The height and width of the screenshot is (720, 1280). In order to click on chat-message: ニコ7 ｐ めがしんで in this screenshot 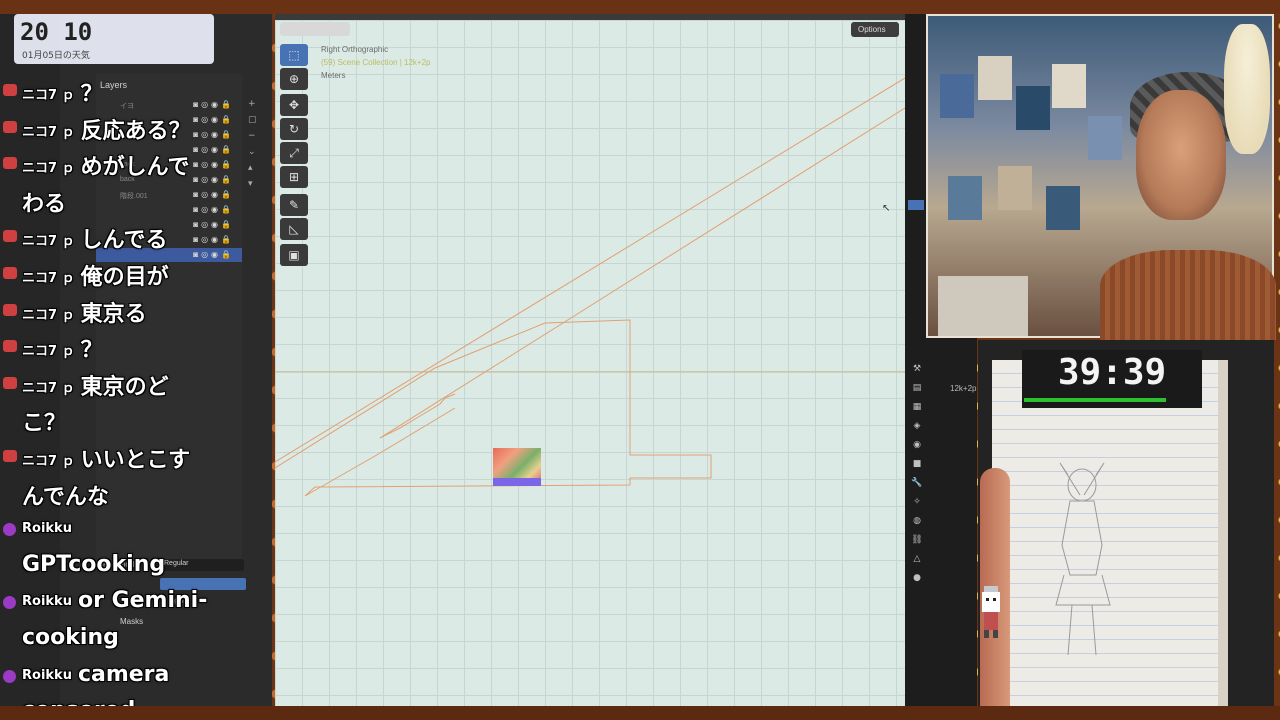, I will do `click(105, 165)`.